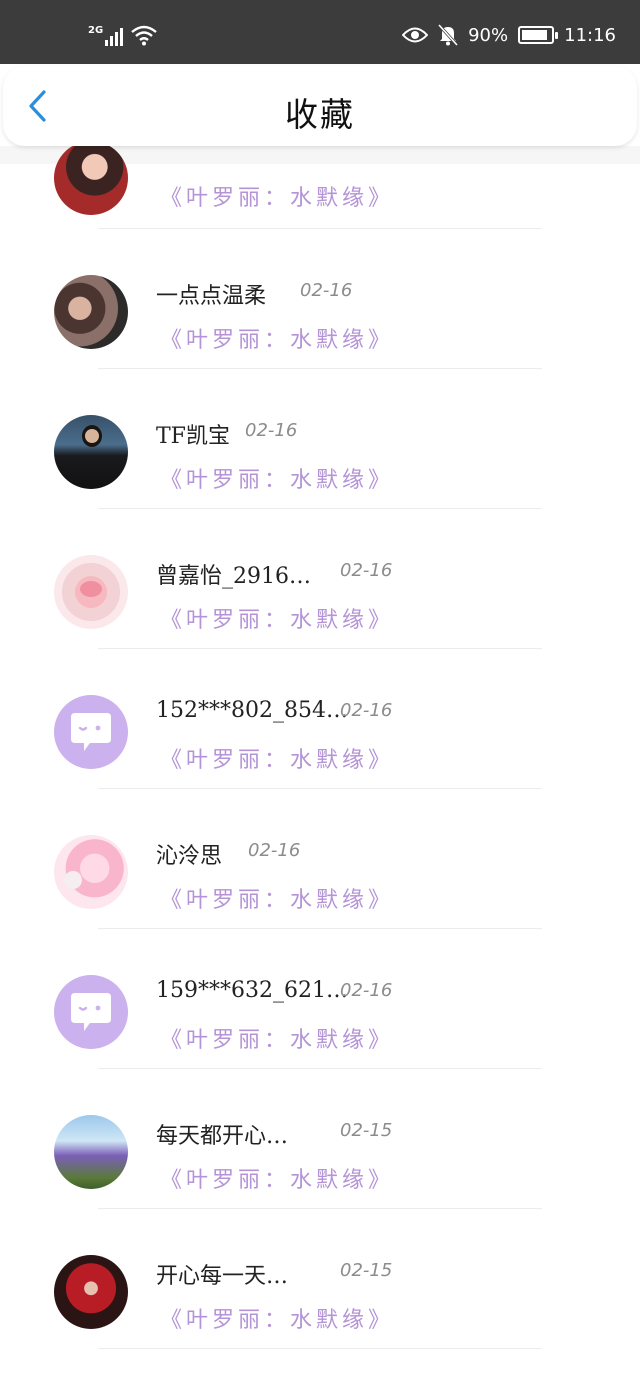 This screenshot has height=1387, width=640. I want to click on user-name: 一点点温柔, so click(211, 296).